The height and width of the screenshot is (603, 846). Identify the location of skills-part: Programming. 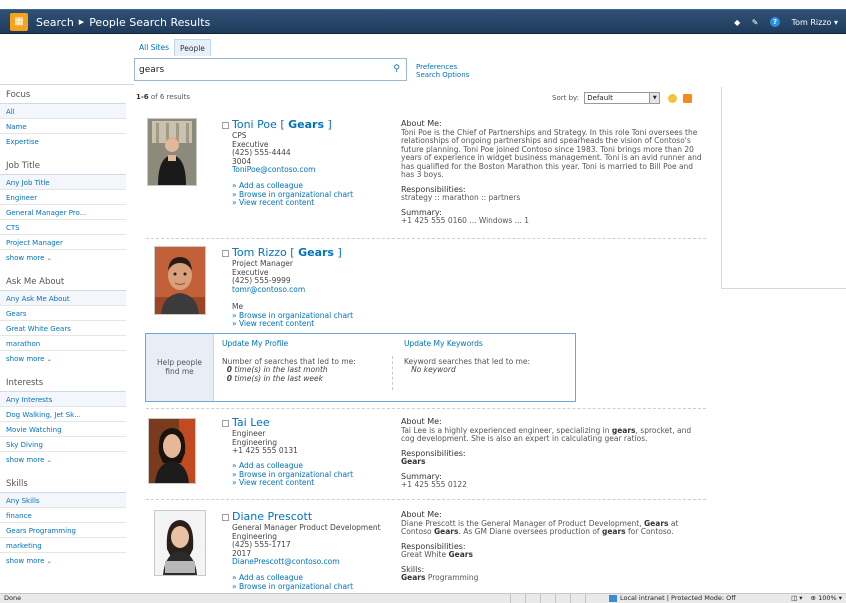
(452, 577).